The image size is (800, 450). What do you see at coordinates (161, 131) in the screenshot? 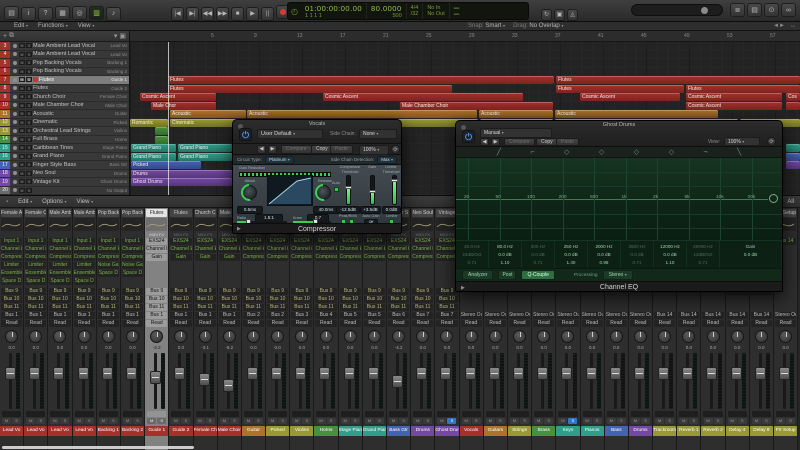
I see `region` at bounding box center [161, 131].